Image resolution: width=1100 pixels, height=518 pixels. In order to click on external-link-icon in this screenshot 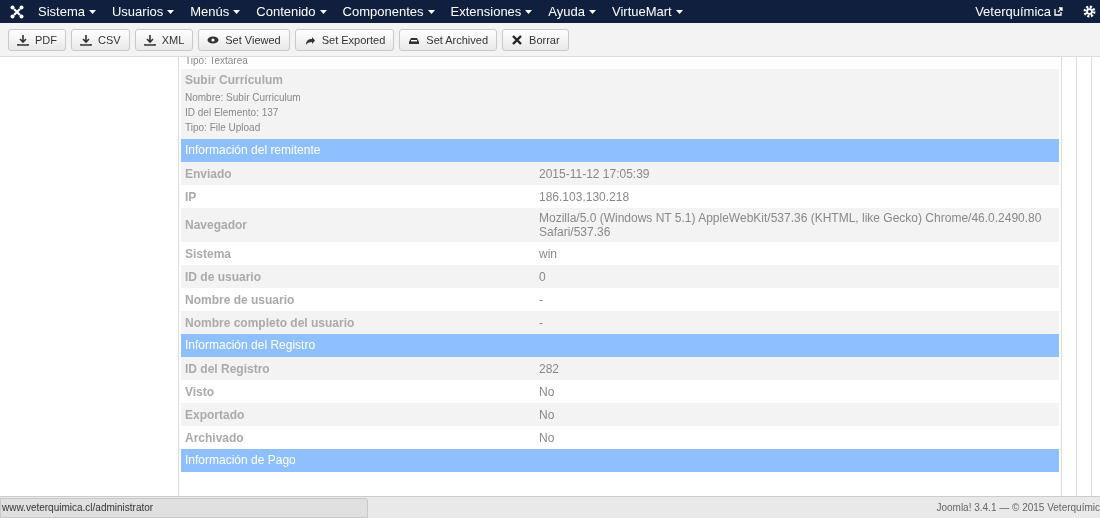, I will do `click(1058, 11)`.